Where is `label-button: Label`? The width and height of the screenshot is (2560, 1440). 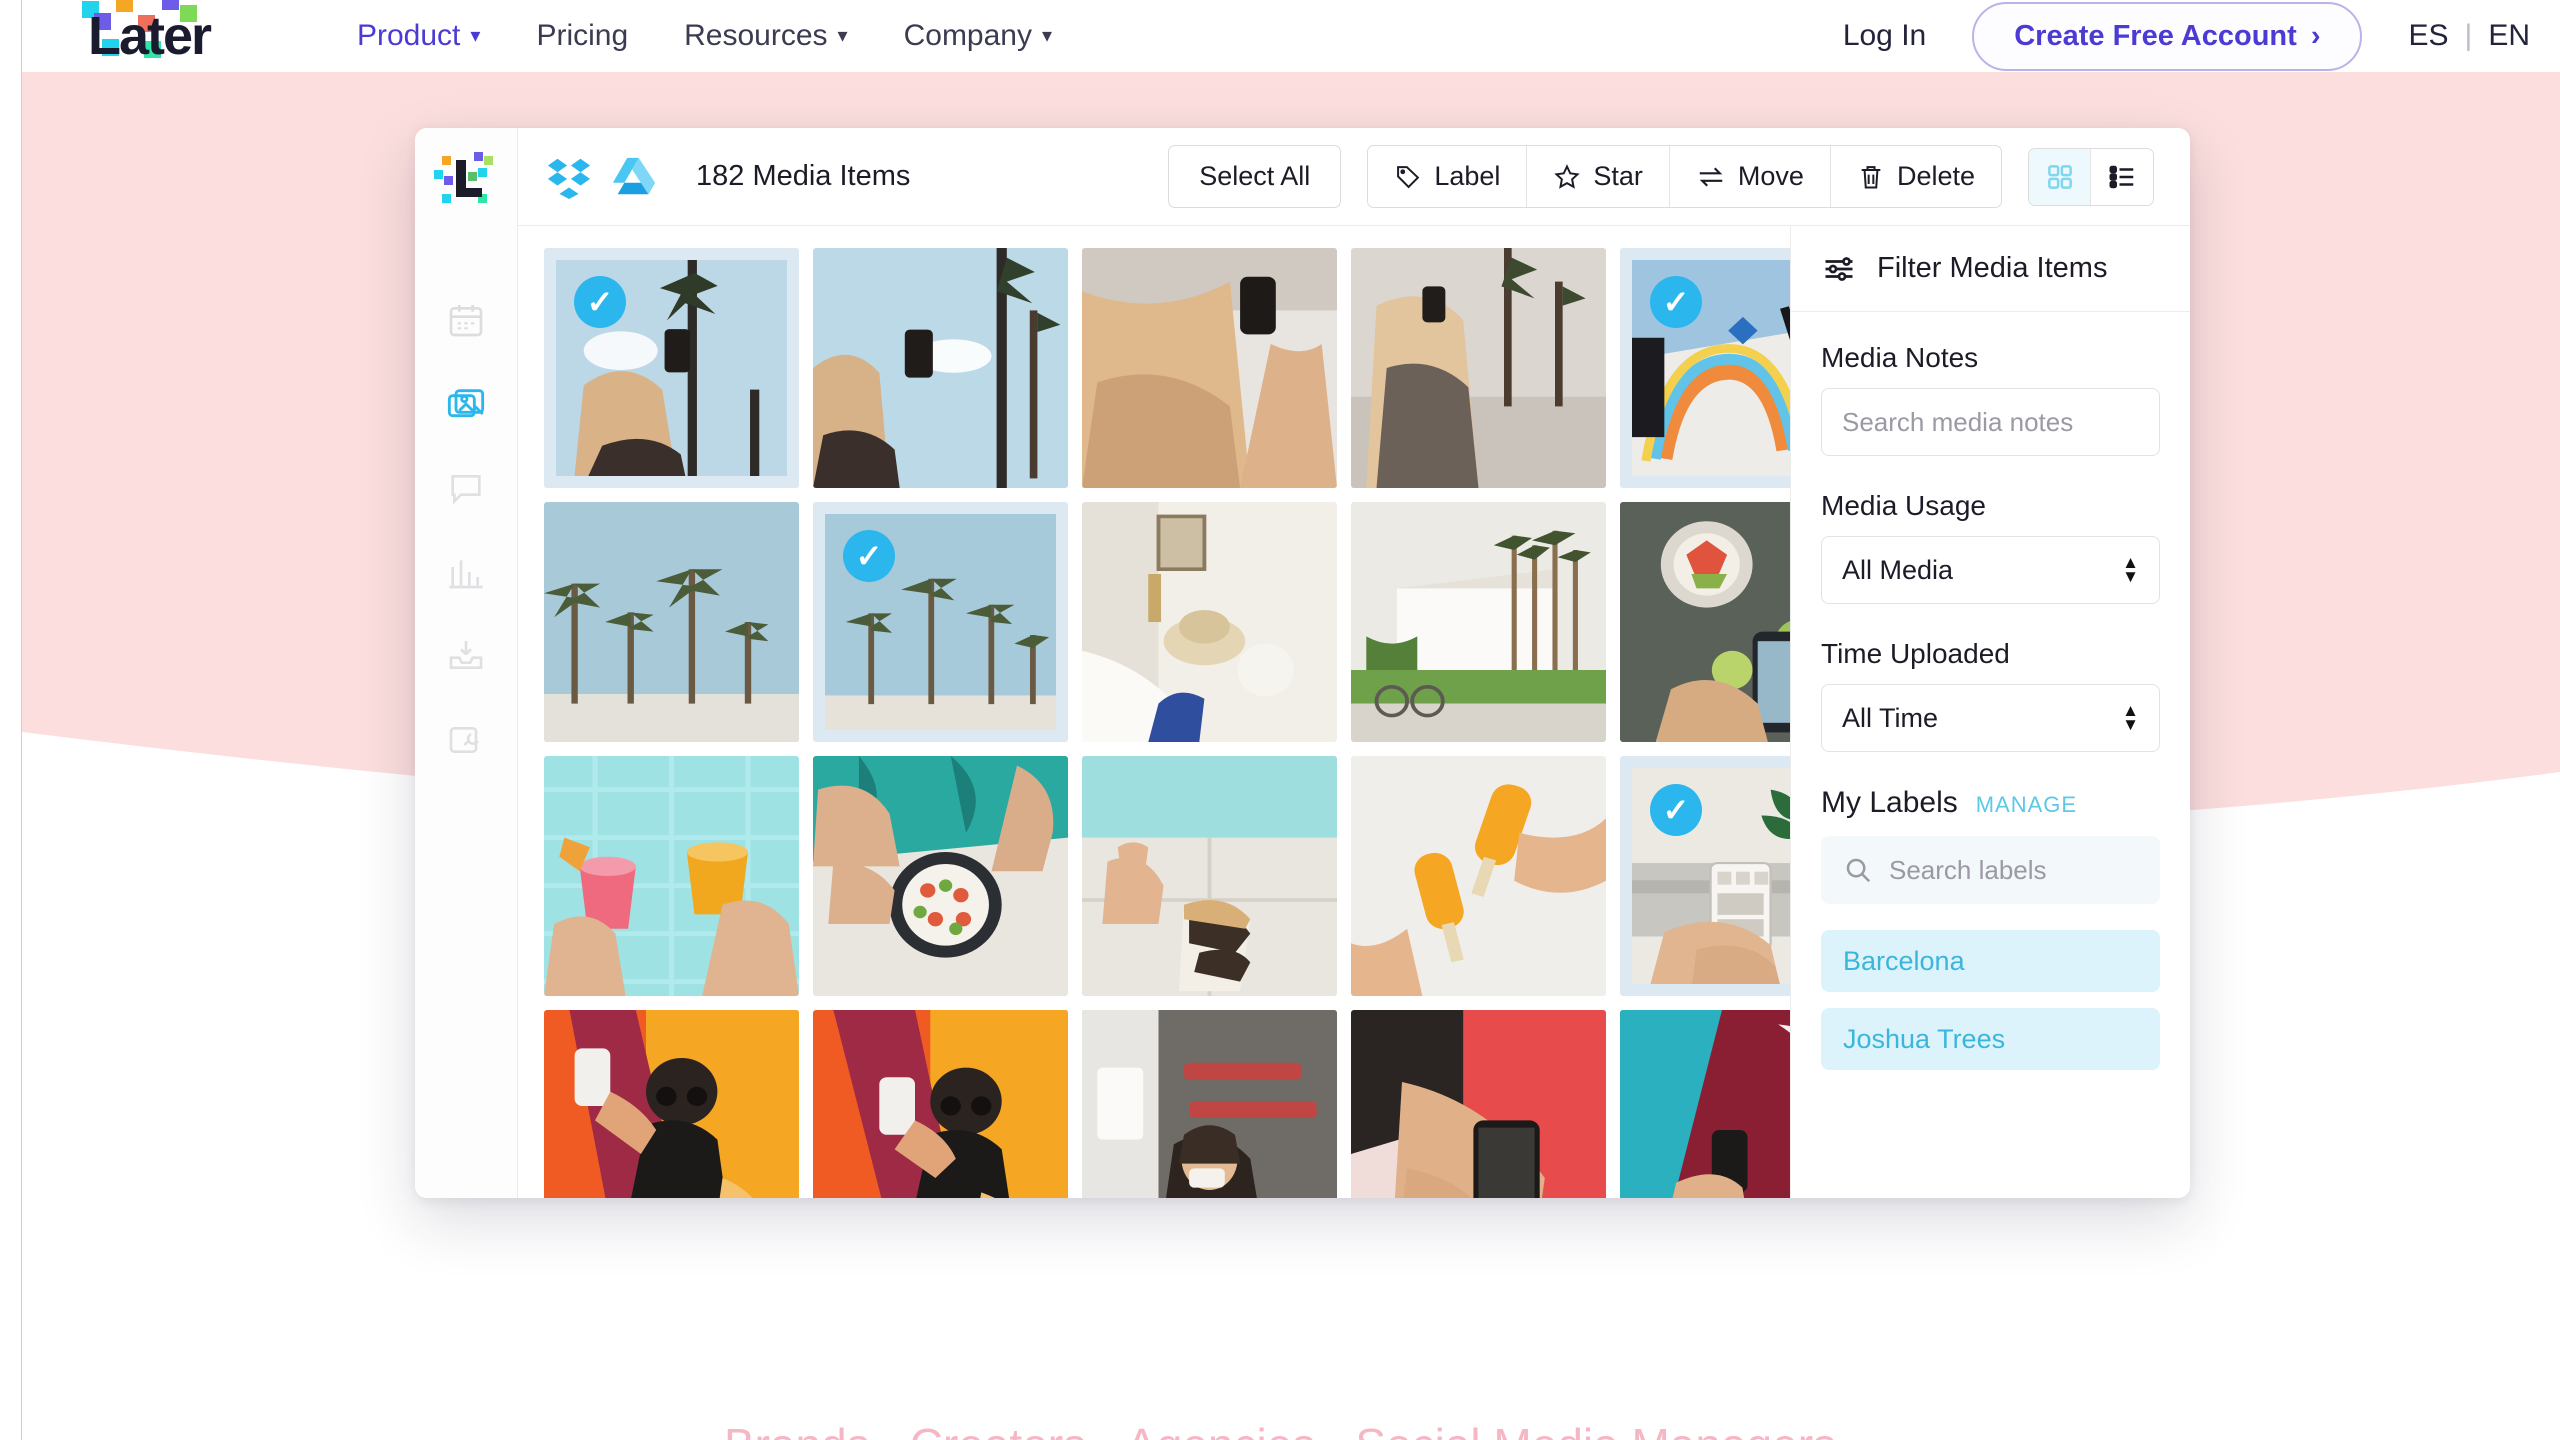 label-button: Label is located at coordinates (1448, 176).